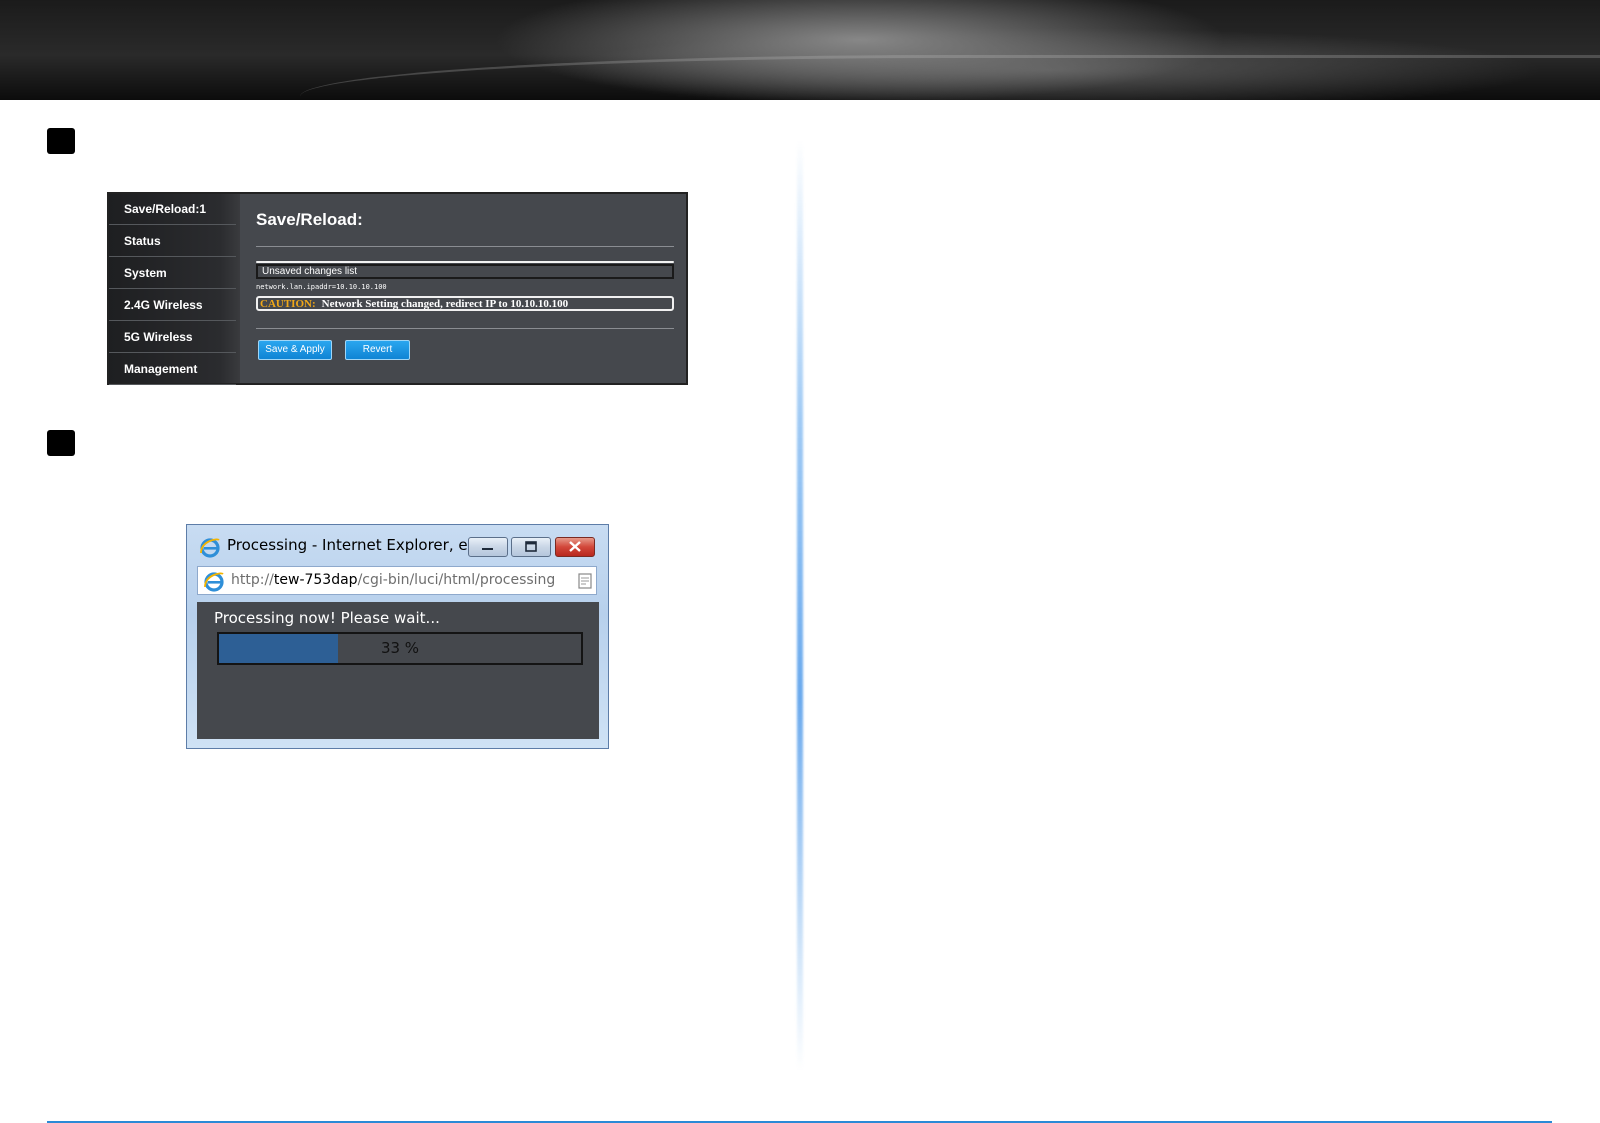 This screenshot has height=1123, width=1600. I want to click on url-prefix: http://, so click(252, 580).